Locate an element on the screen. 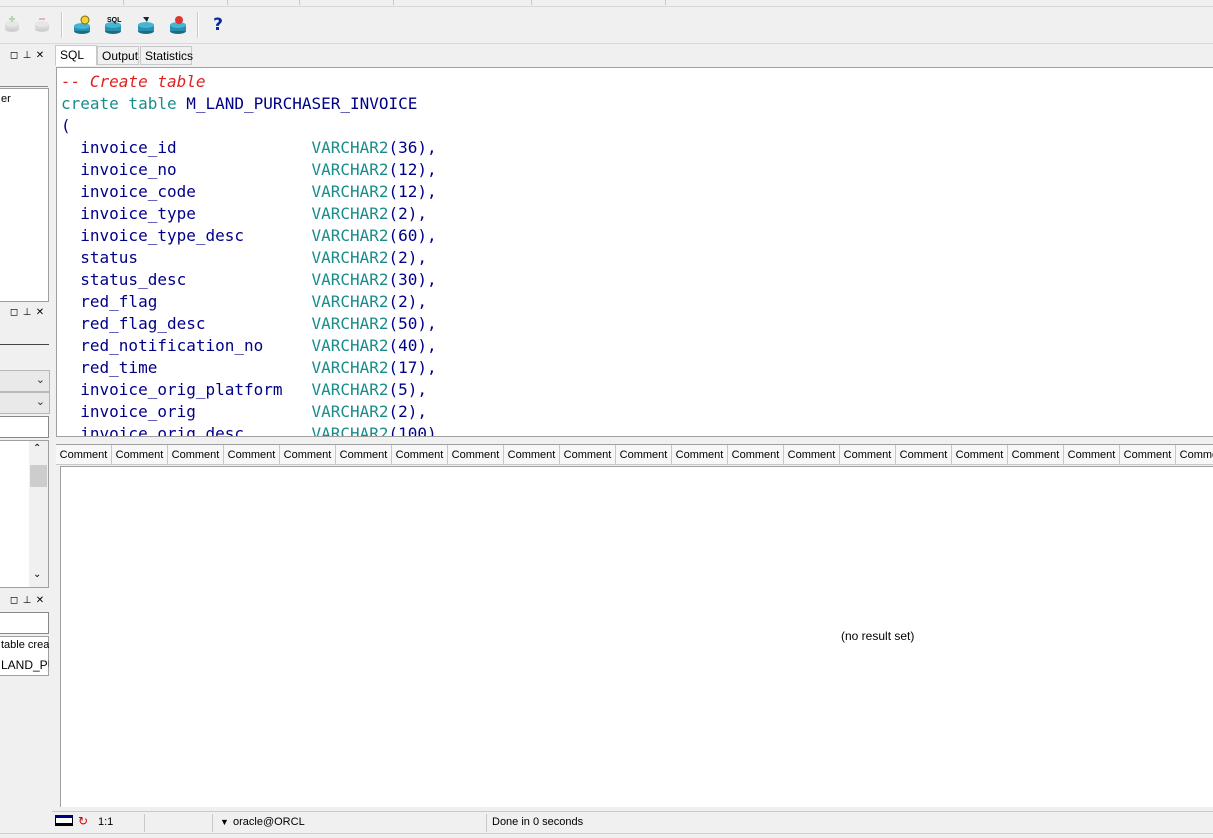 Image resolution: width=1213 pixels, height=838 pixels. code-token: invoice_orig is located at coordinates (186, 411).